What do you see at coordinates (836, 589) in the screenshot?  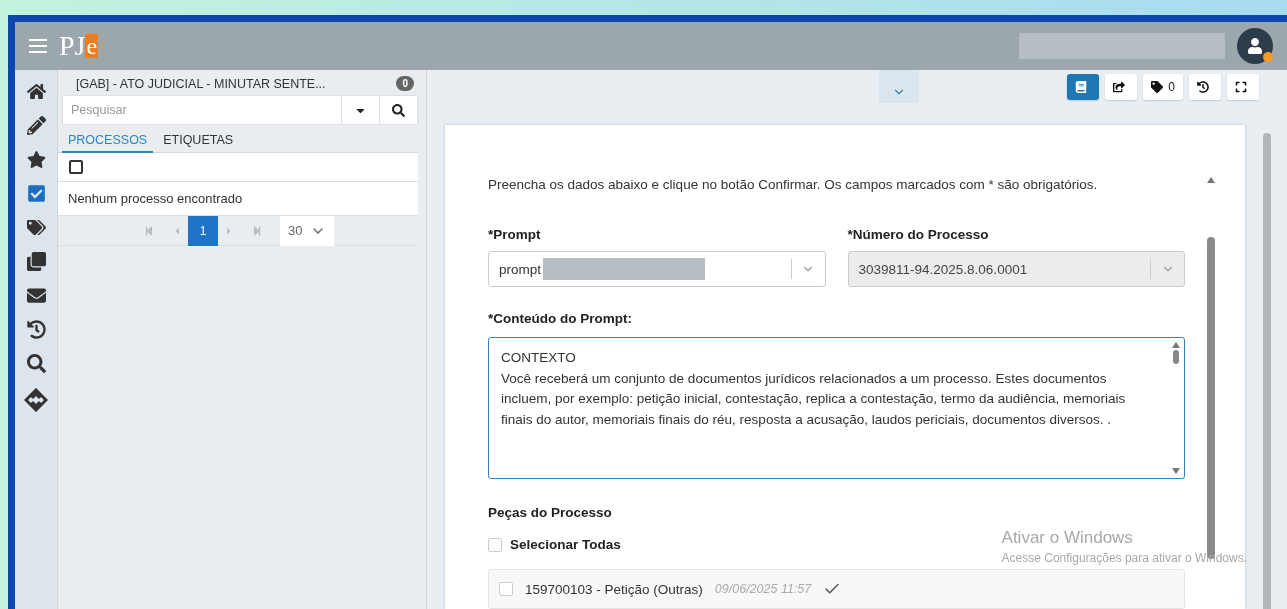 I see `document-row: 159700103 - Petição (Outras) 09/06/2025 11:57` at bounding box center [836, 589].